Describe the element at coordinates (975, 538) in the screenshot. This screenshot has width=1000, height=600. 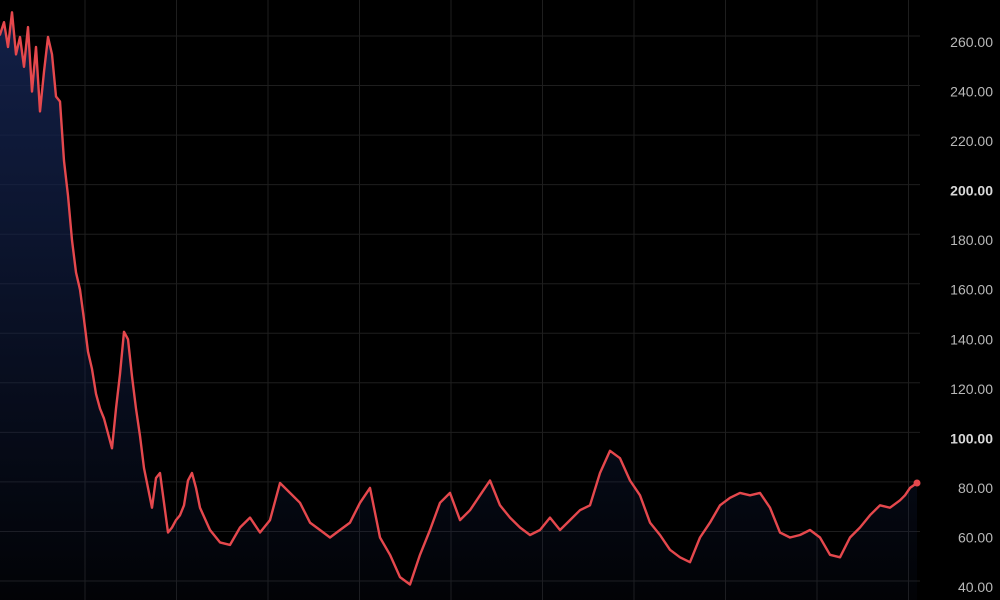
I see `y-tick-label: 60.00` at that location.